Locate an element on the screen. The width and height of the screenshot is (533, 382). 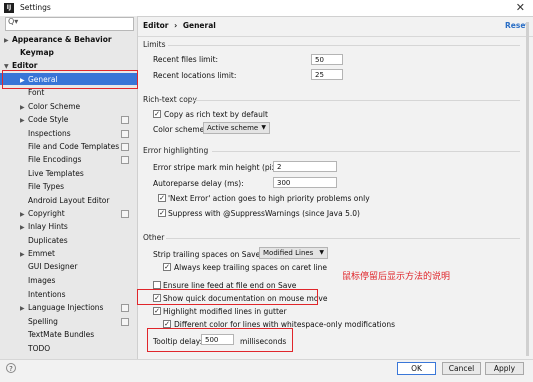
breadcrumb: Editor › General is located at coordinates (179, 25).